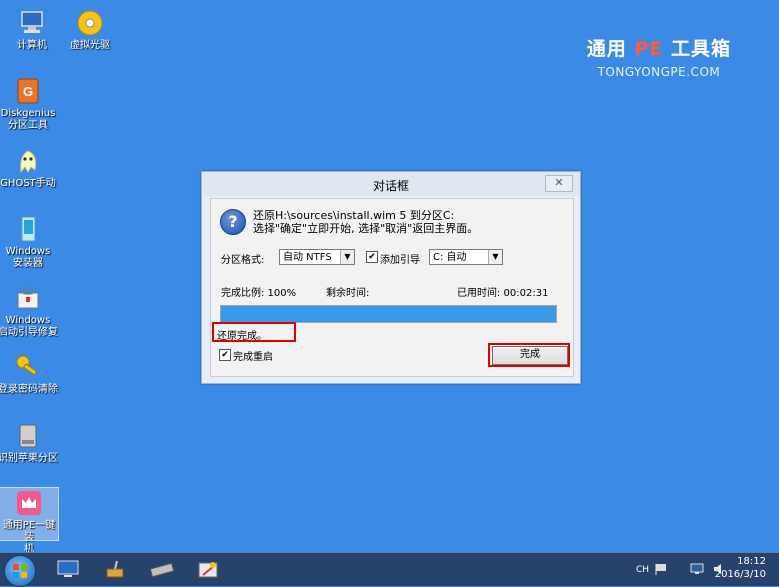  Describe the element at coordinates (28, 183) in the screenshot. I see `desktop-icon-label: GHOST手动` at that location.